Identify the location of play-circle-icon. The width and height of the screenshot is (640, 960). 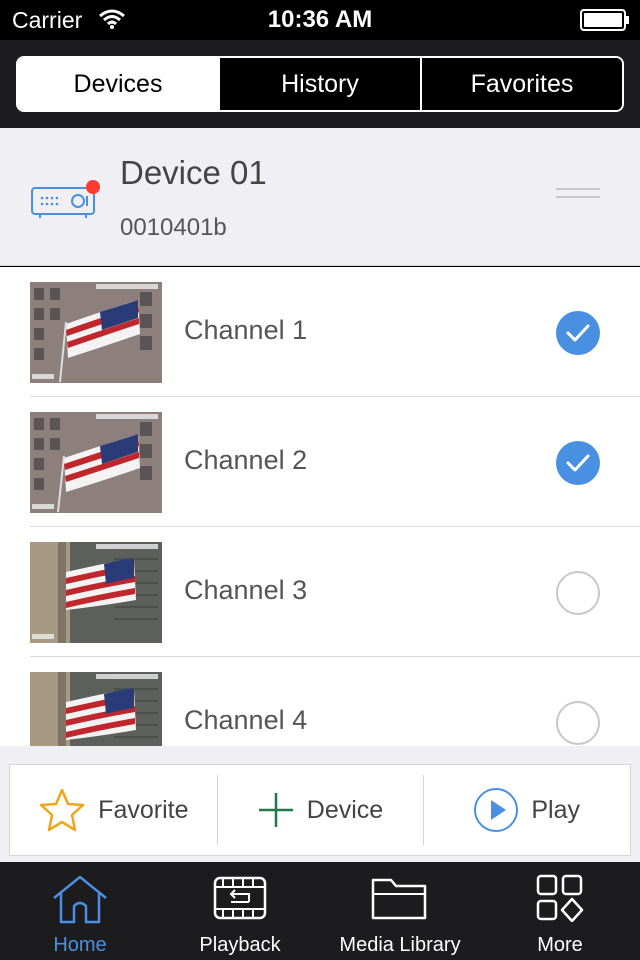
(496, 810).